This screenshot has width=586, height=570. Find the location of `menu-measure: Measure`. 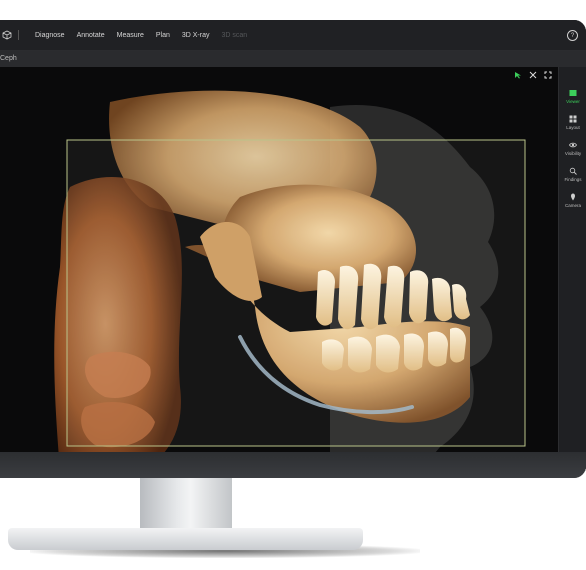

menu-measure: Measure is located at coordinates (130, 35).